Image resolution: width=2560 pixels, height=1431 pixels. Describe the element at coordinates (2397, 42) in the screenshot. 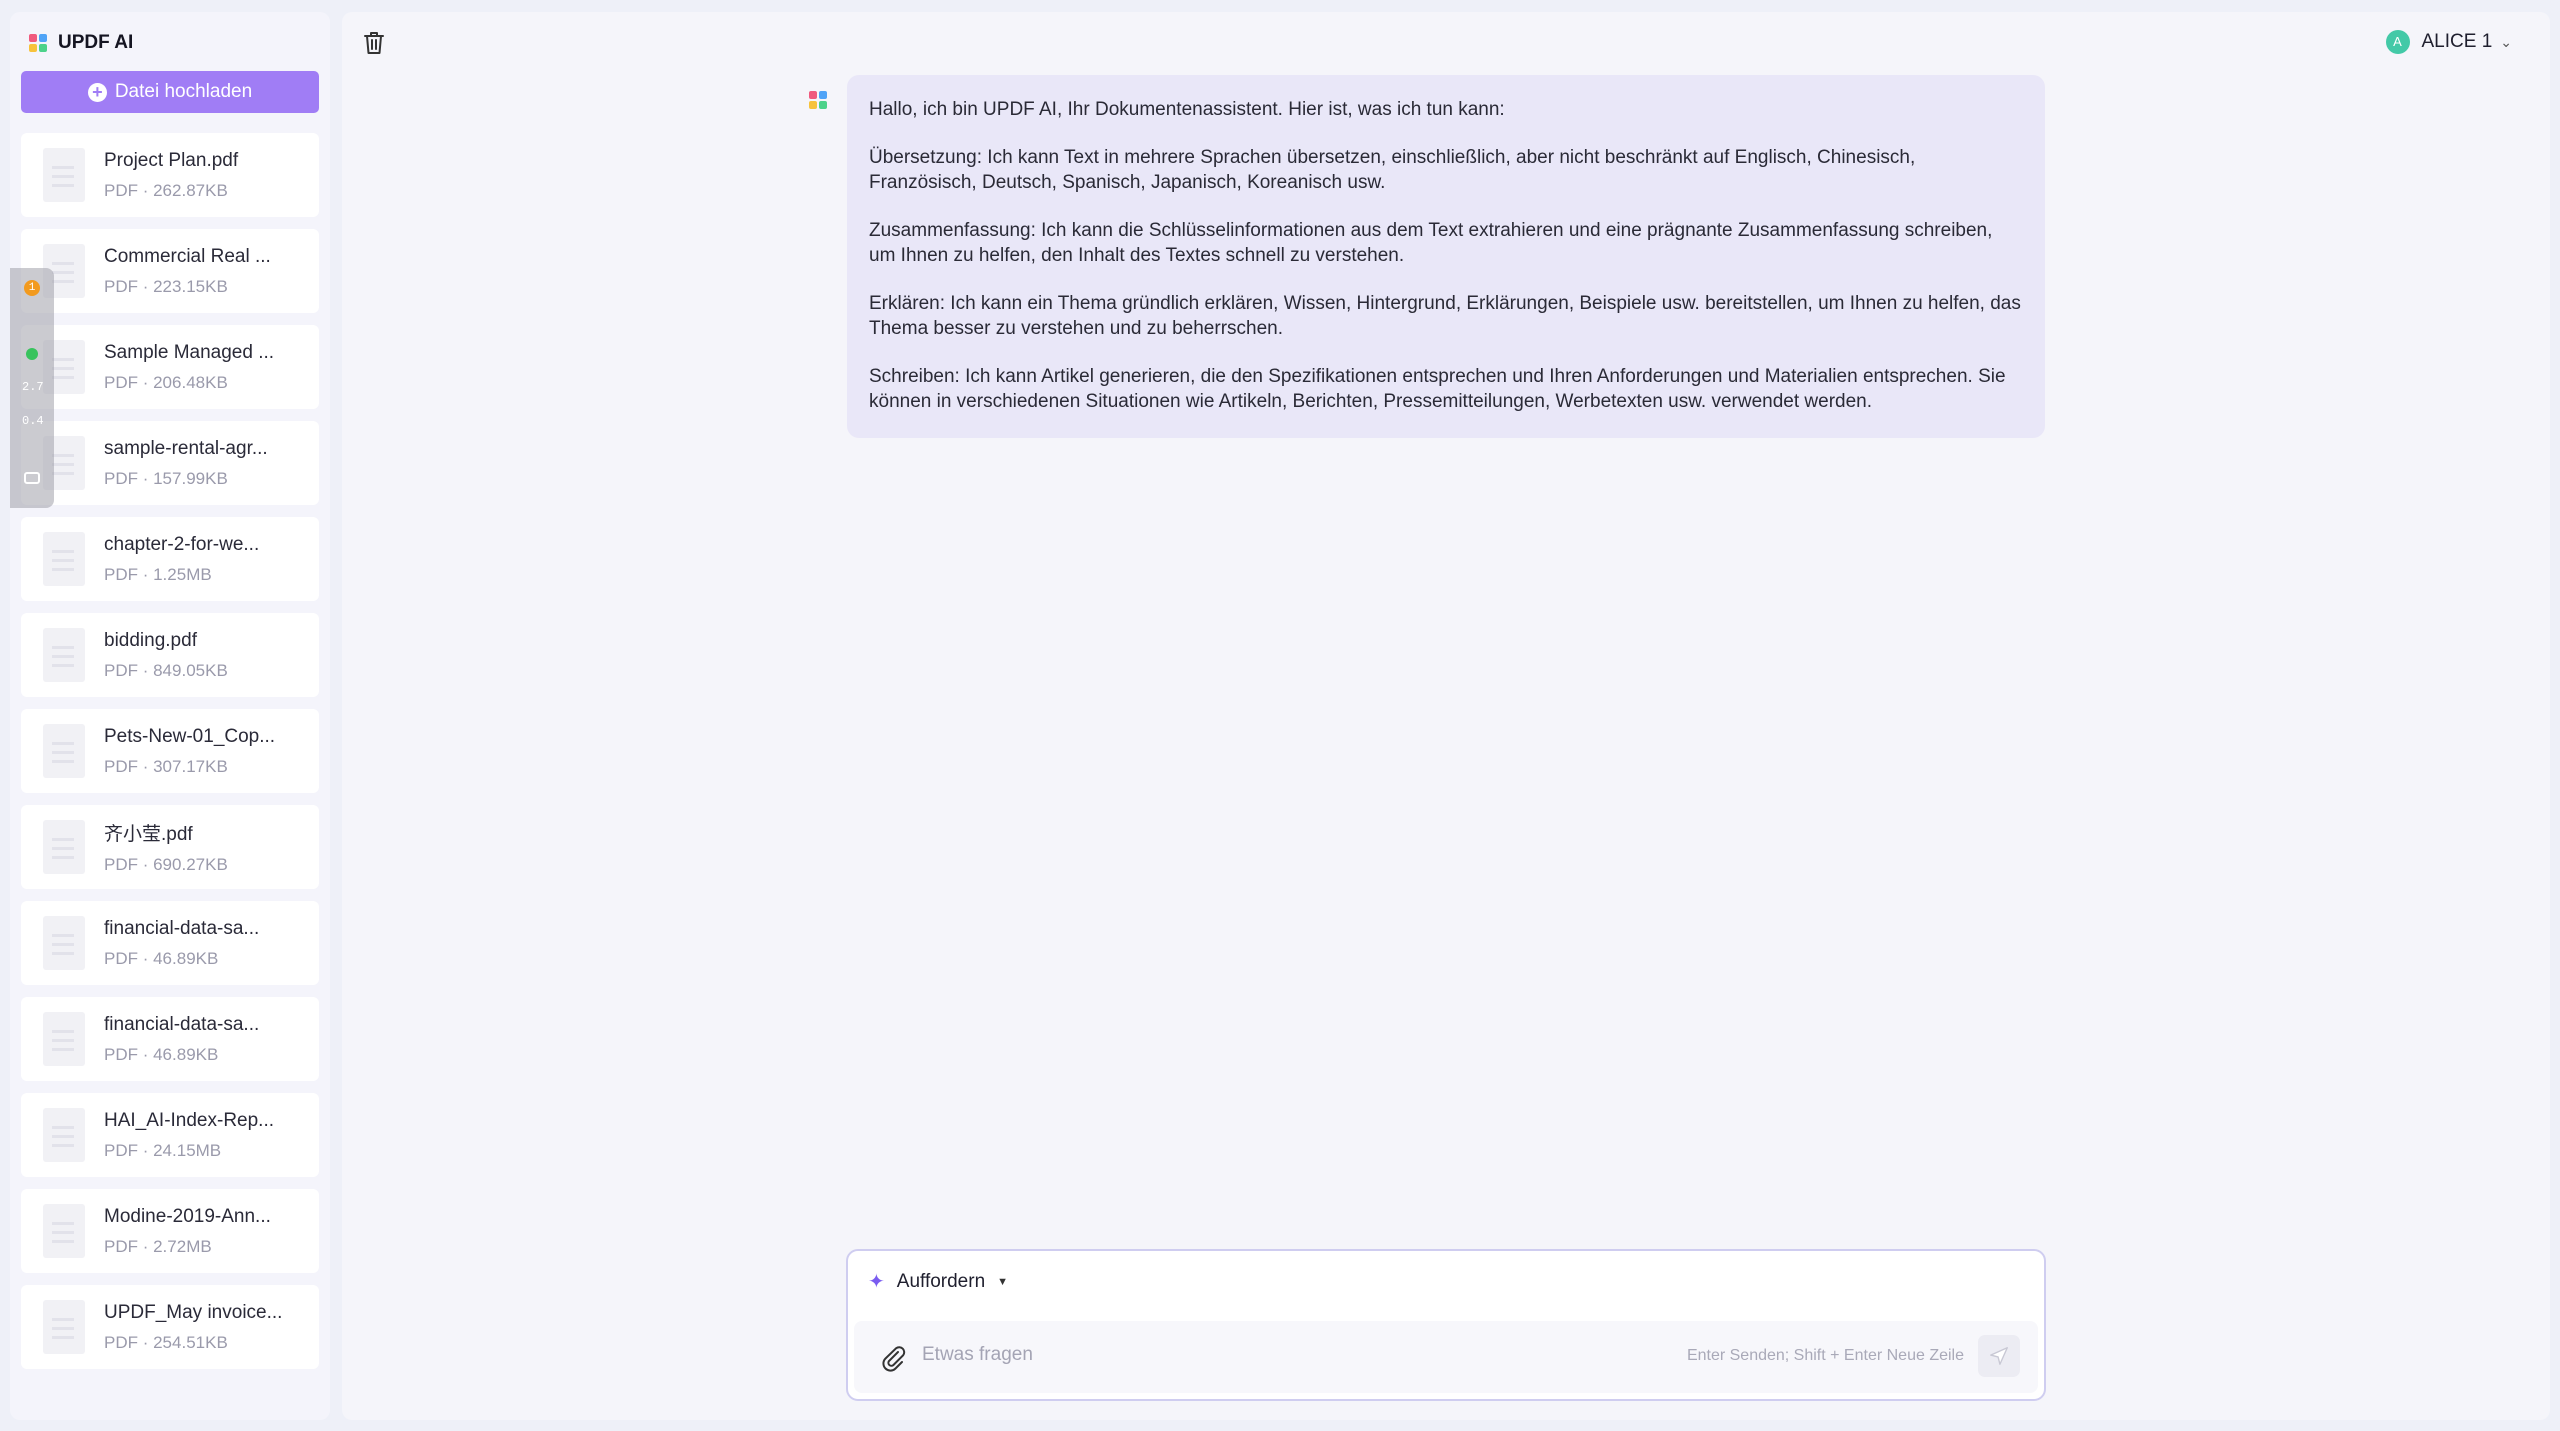

I see `avatar: A` at that location.